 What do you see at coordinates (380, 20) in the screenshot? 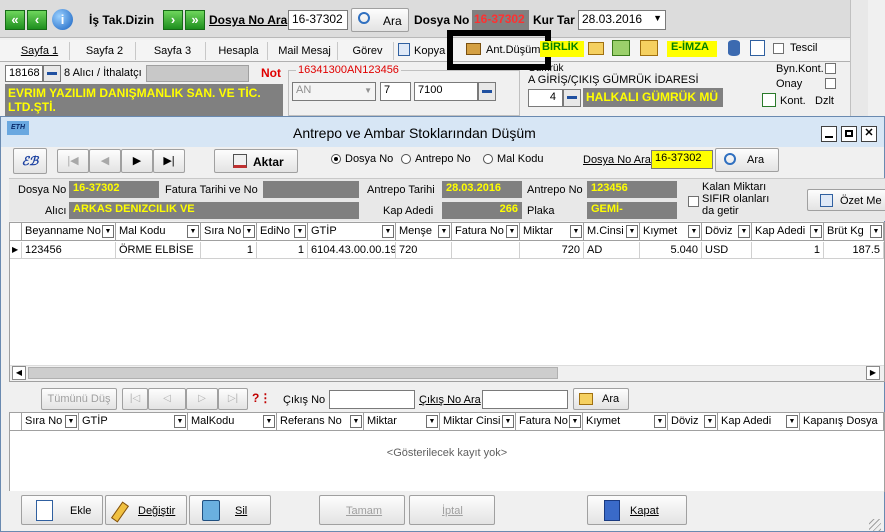
I see `ara-button: Ara` at bounding box center [380, 20].